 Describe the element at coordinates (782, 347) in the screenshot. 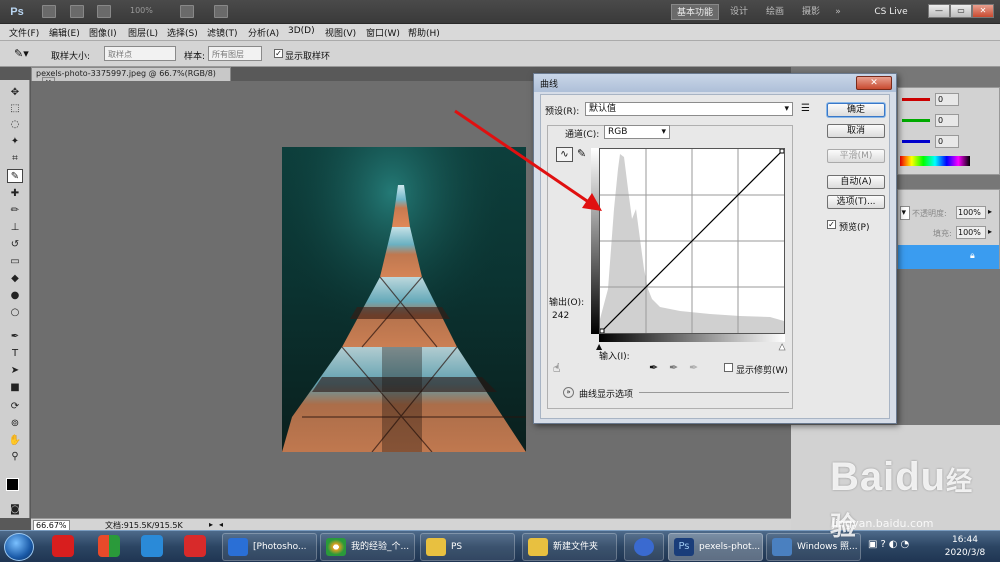

I see `white-point-slider-icon: ▲` at that location.